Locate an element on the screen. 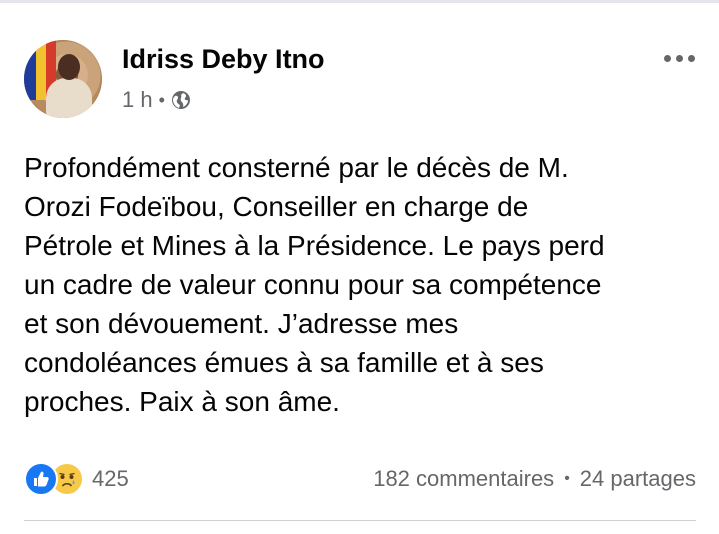 The height and width of the screenshot is (534, 719). more-options-icon is located at coordinates (679, 58).